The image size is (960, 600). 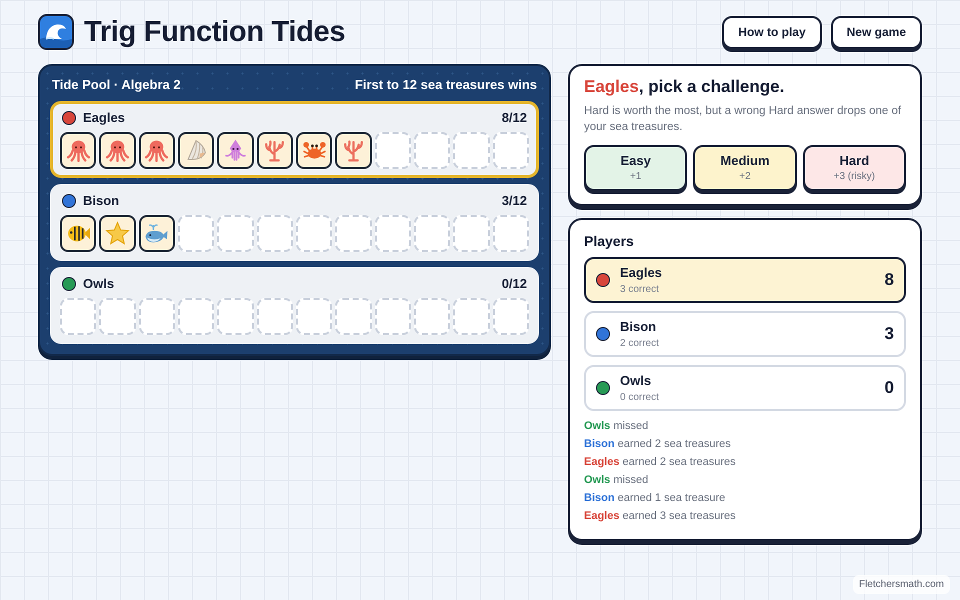 What do you see at coordinates (56, 32) in the screenshot?
I see `wave-logo-icon` at bounding box center [56, 32].